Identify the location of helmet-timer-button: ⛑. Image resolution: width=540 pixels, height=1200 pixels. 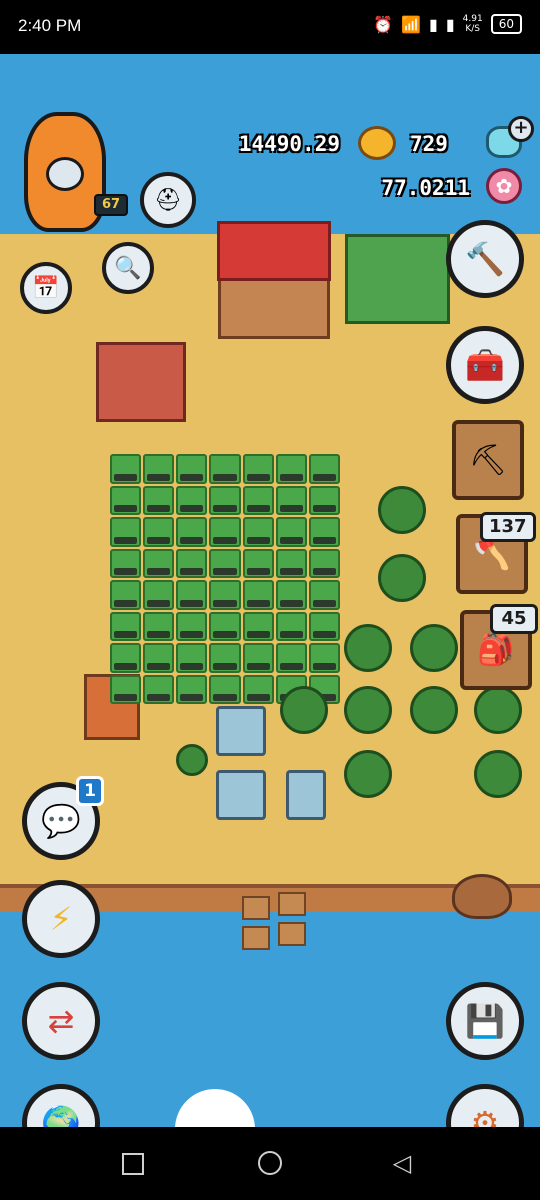
(168, 200).